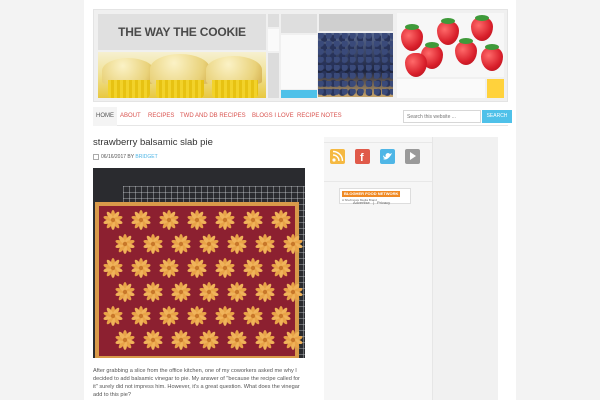  Describe the element at coordinates (337, 156) in the screenshot. I see `rss-icon` at that location.